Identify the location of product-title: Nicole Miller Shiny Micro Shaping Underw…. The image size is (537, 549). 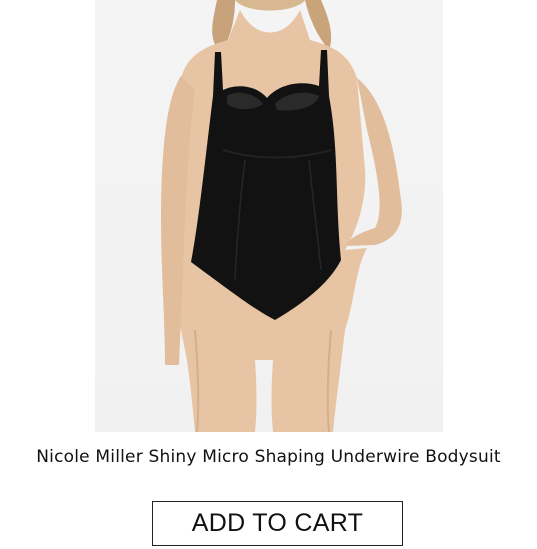
(268, 457).